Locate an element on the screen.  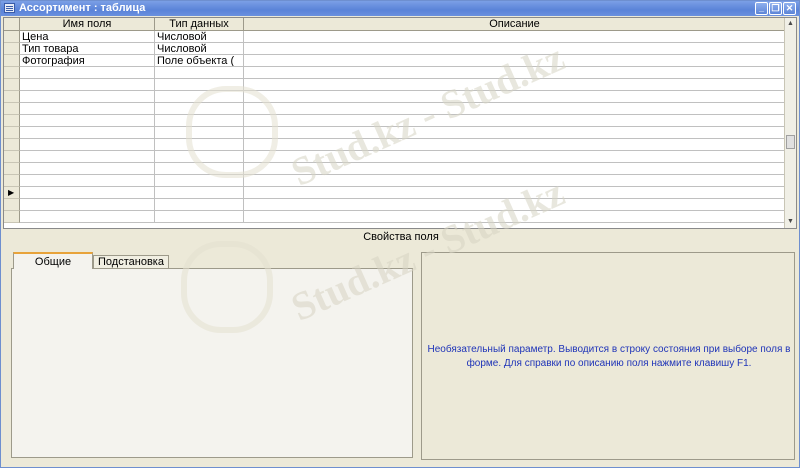
field-properties-label: Свойства поля is located at coordinates (401, 237).